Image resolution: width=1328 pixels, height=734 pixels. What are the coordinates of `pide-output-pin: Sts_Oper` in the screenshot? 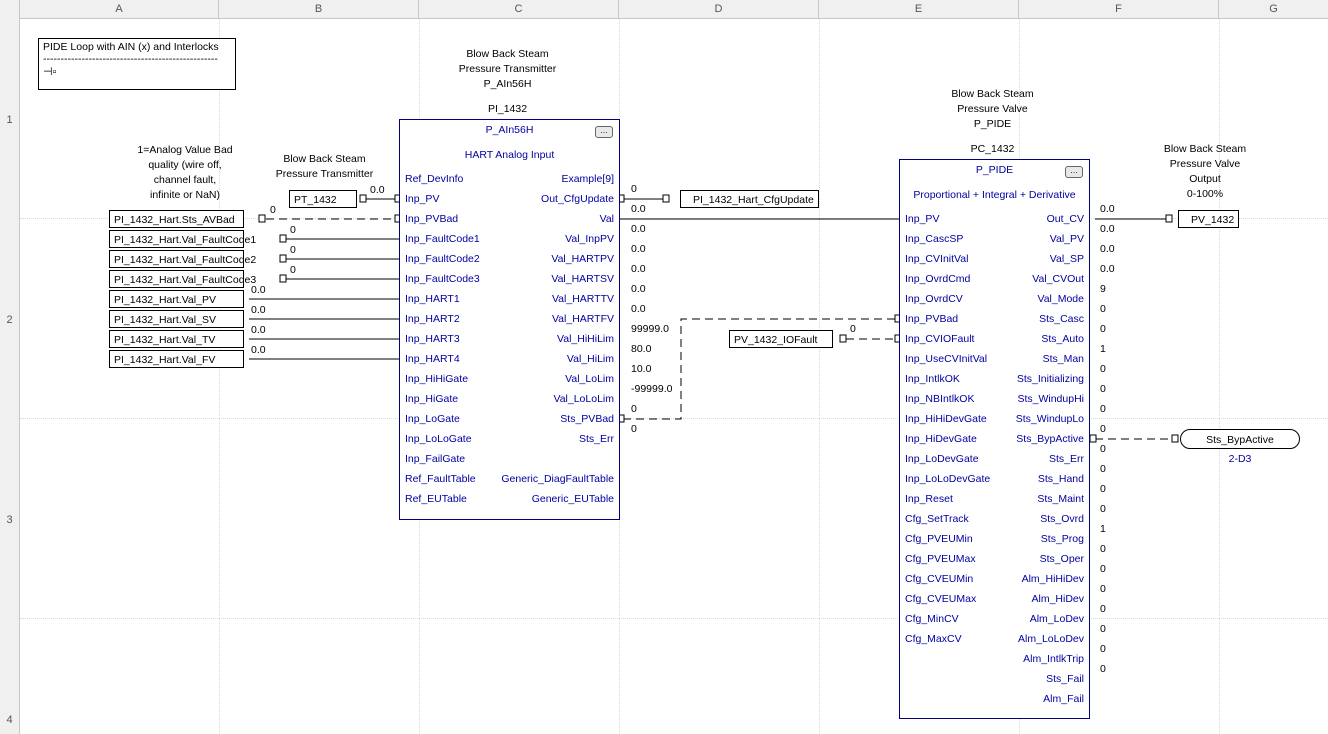 It's located at (1062, 559).